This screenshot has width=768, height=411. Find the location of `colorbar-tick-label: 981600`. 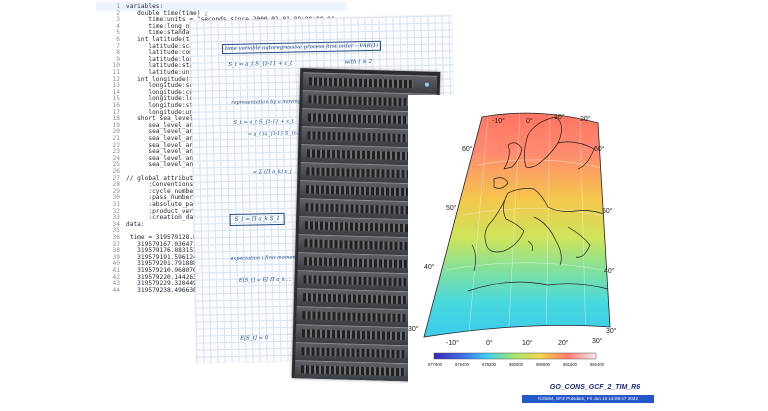

colorbar-tick-label: 981600 is located at coordinates (570, 364).